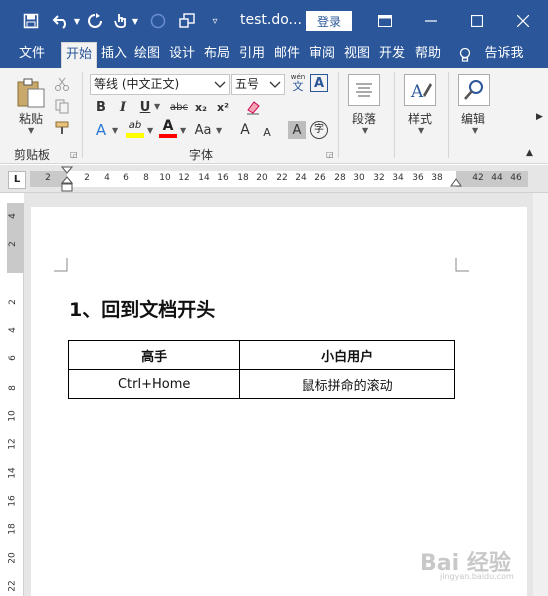 Image resolution: width=548 pixels, height=596 pixels. I want to click on shrink-font-button: A, so click(267, 132).